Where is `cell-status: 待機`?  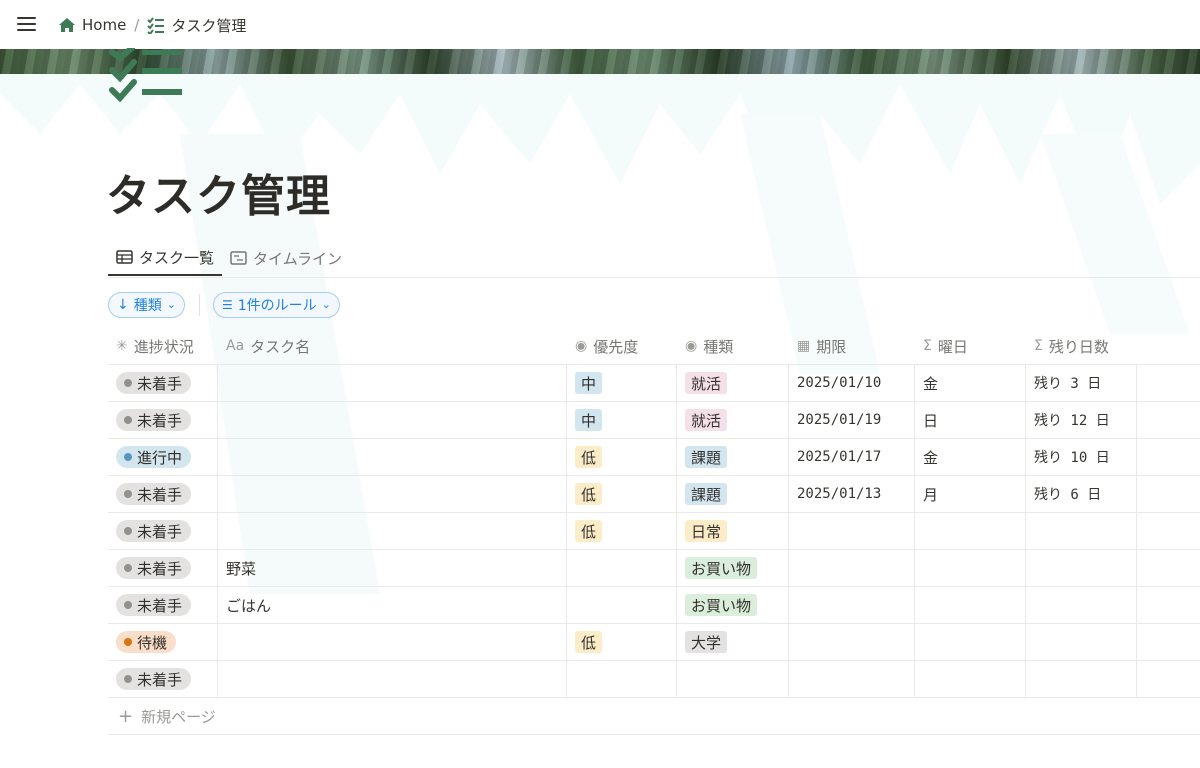
cell-status: 待機 is located at coordinates (163, 642).